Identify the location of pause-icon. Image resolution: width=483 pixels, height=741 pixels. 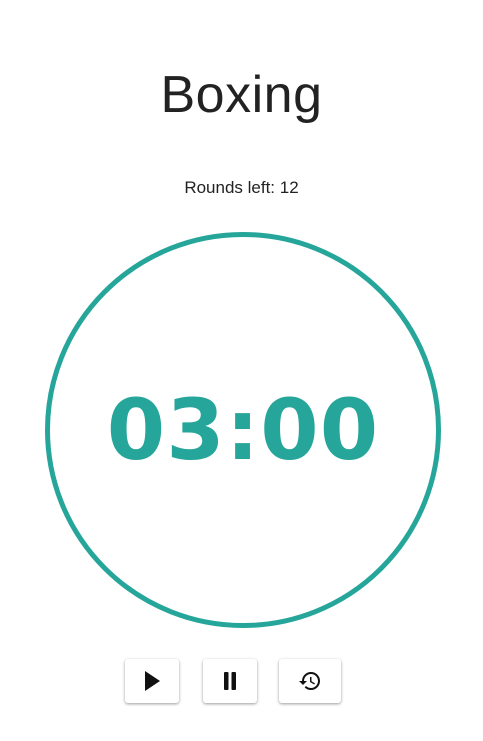
(230, 681).